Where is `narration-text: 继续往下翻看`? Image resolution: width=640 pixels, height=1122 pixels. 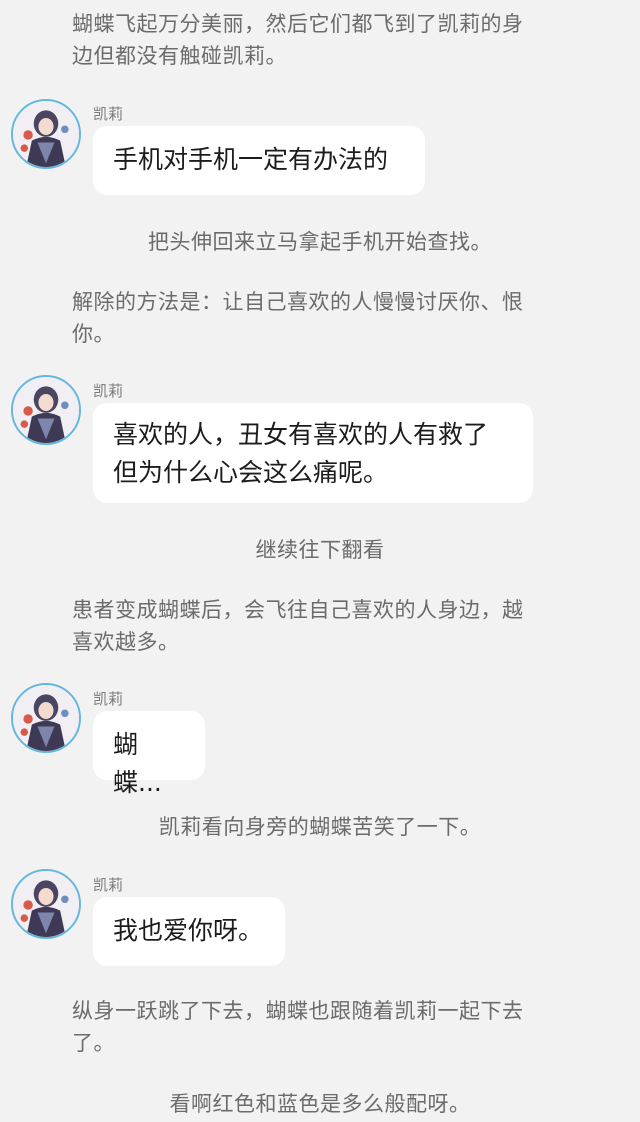 narration-text: 继续往下翻看 is located at coordinates (320, 550).